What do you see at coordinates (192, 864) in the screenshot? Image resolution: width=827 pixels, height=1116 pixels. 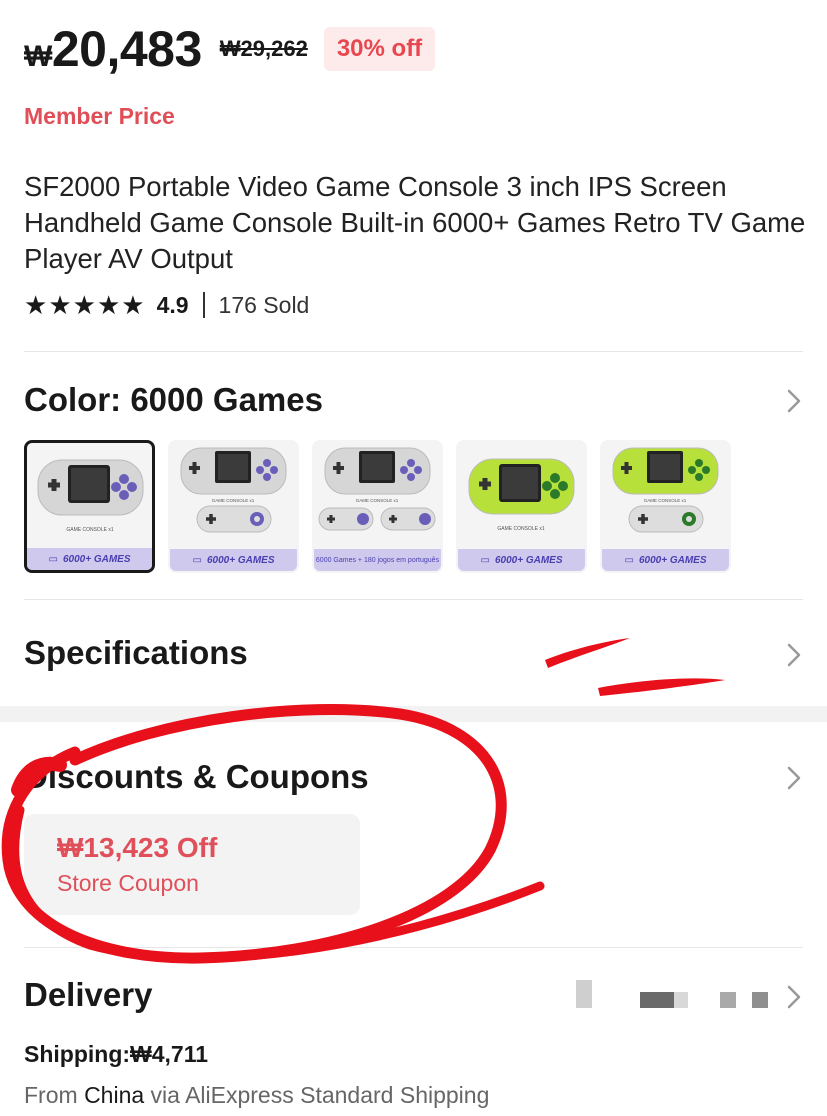 I see `store-coupon-card: ₩13,423 Off Store Coupon` at bounding box center [192, 864].